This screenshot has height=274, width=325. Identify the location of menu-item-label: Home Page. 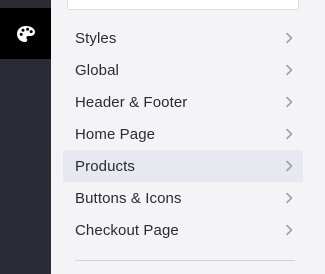
(115, 134).